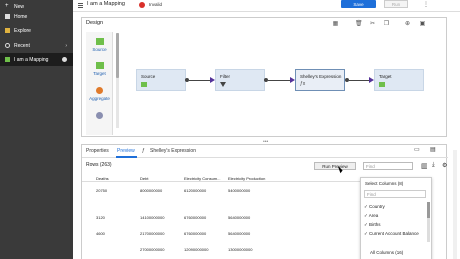 This screenshot has height=259, width=460. I want to click on column-header: Deaths, so click(102, 178).